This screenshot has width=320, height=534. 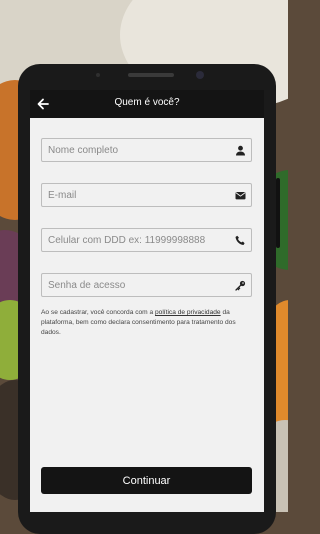 I want to click on name-field, so click(x=146, y=150).